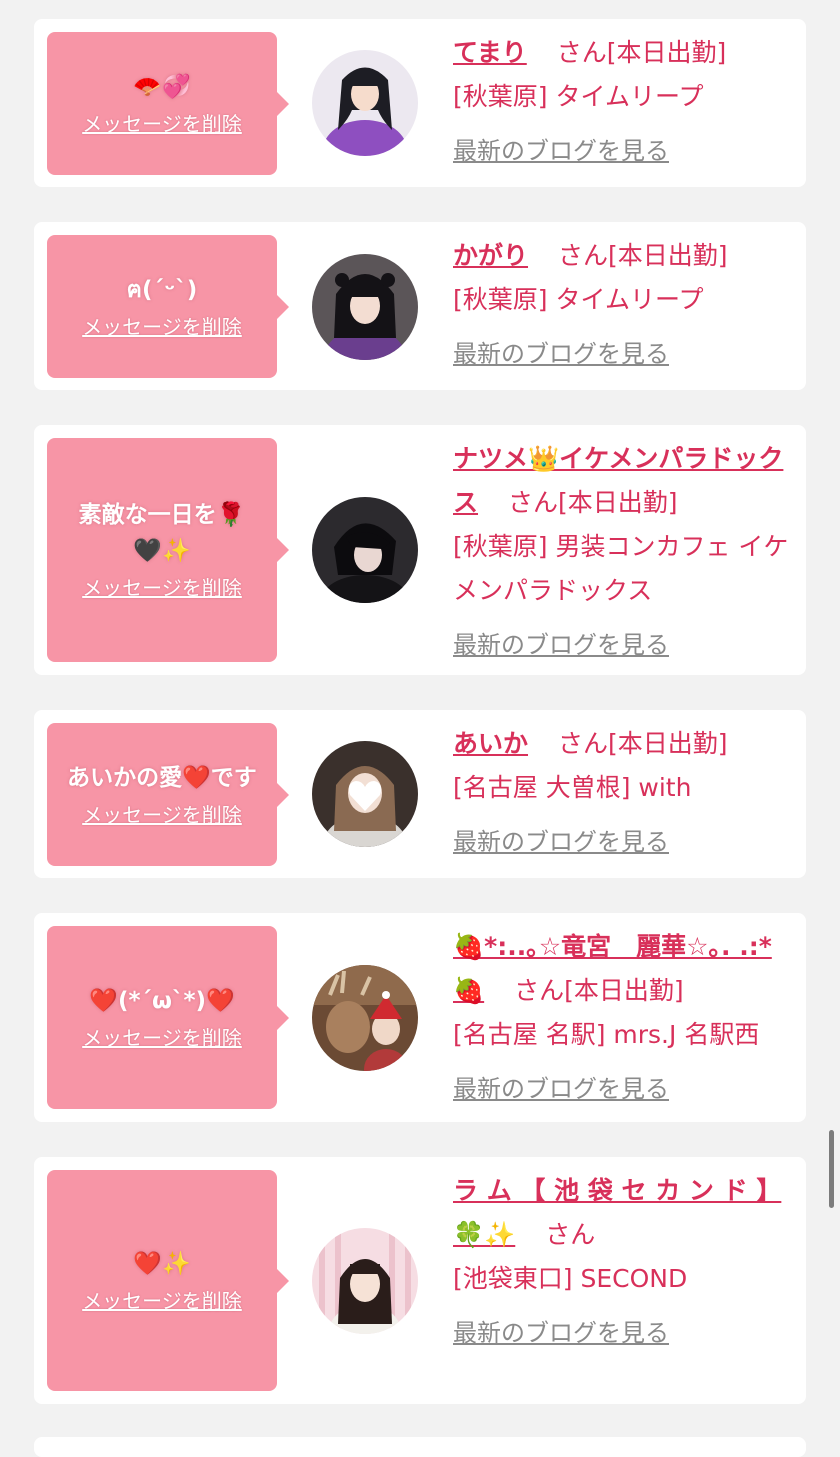  What do you see at coordinates (162, 1000) in the screenshot?
I see `message-text: ❤️(*´ω`*)❤️` at bounding box center [162, 1000].